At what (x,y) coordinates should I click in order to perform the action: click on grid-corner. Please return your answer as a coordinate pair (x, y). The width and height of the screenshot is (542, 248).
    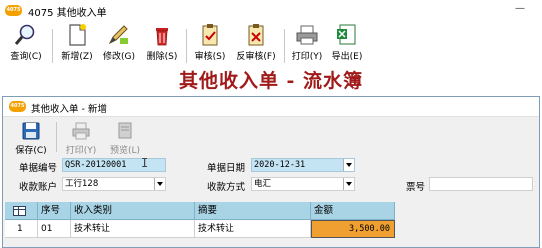
    Looking at the image, I should click on (21, 211).